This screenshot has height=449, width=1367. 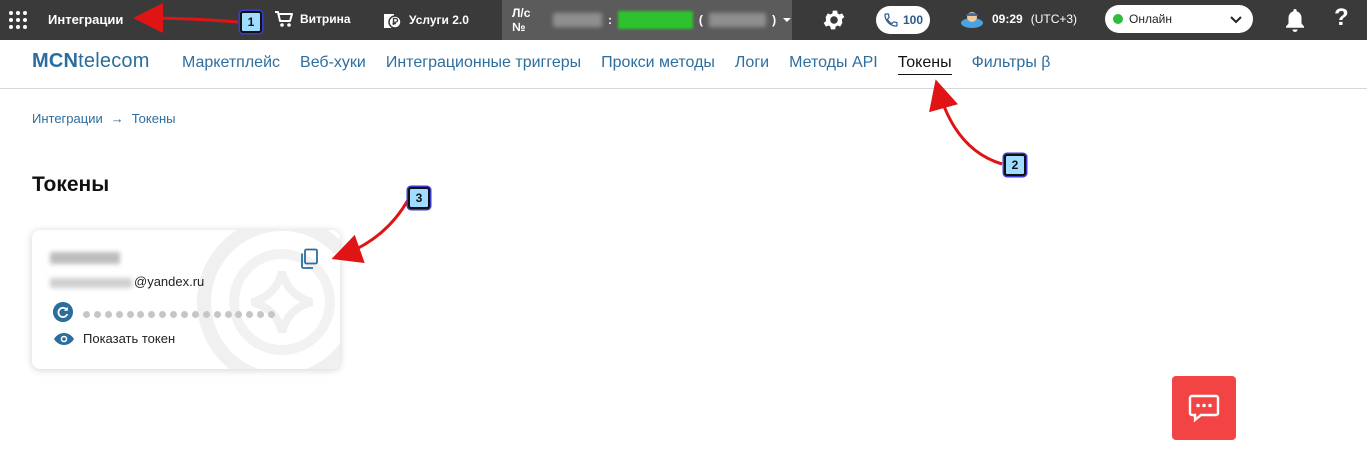 I want to click on tab-integration-triggers: Интеграционные триггеры, so click(x=483, y=64).